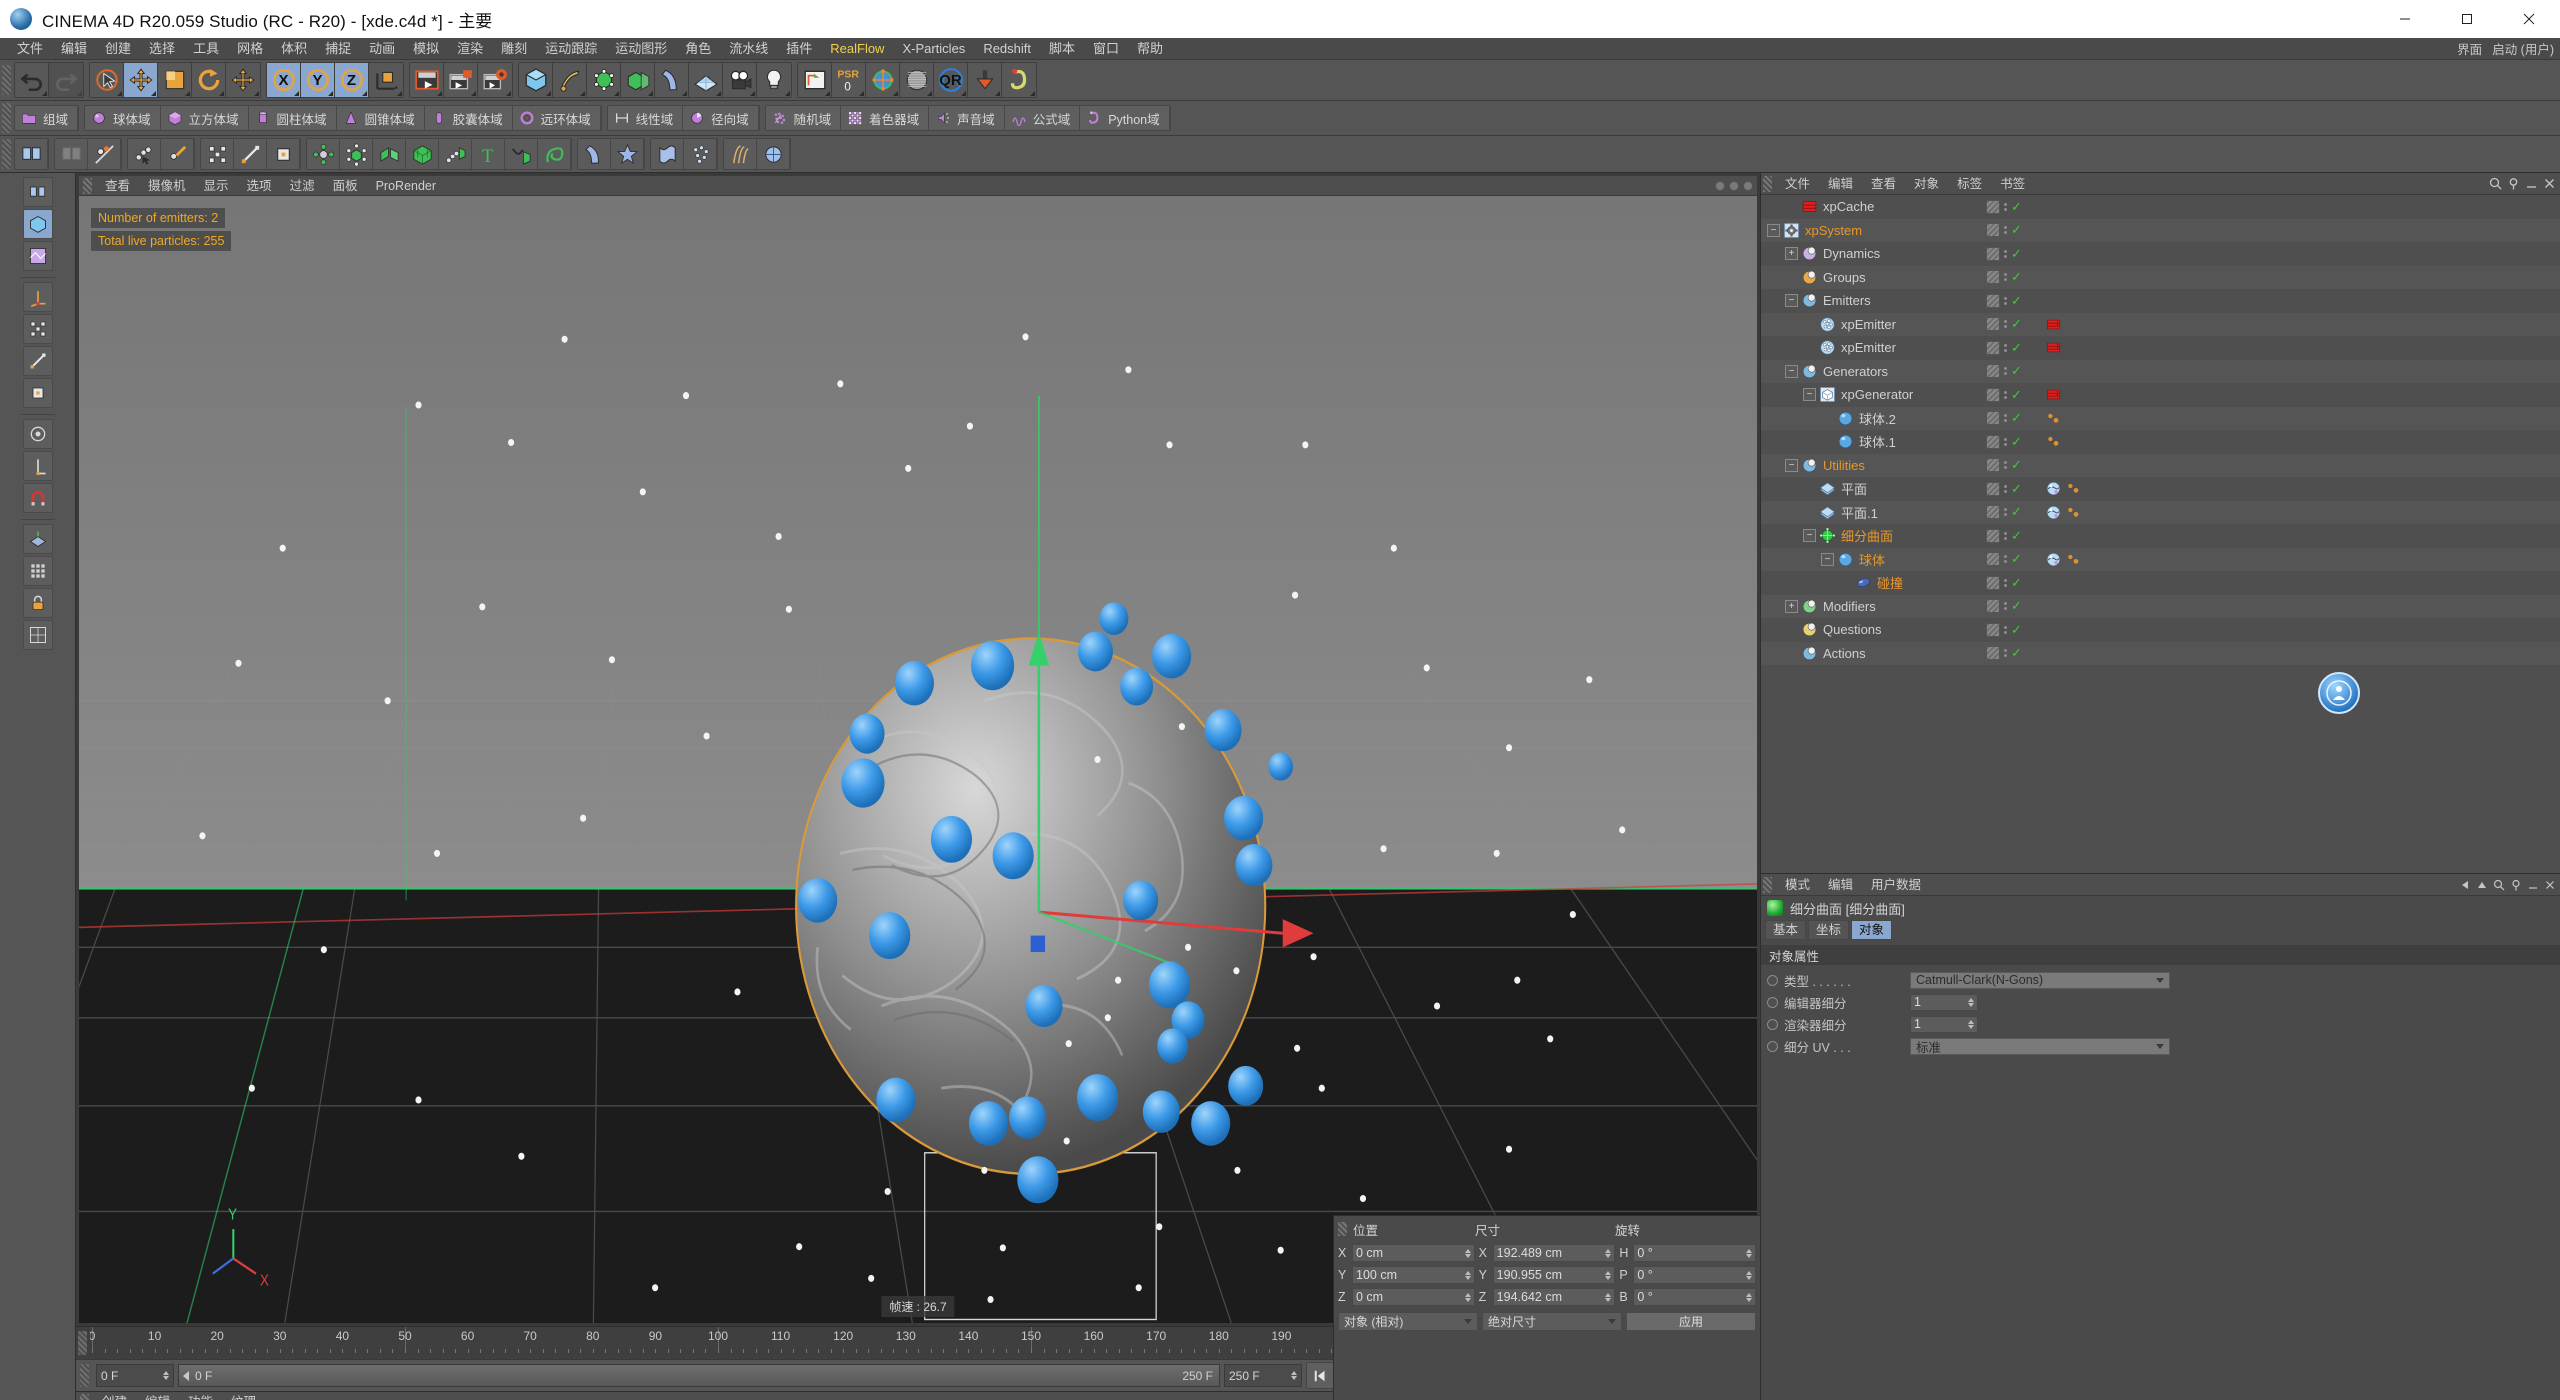 The width and height of the screenshot is (2560, 1400). I want to click on coord-apply-button: 应用, so click(1691, 1321).